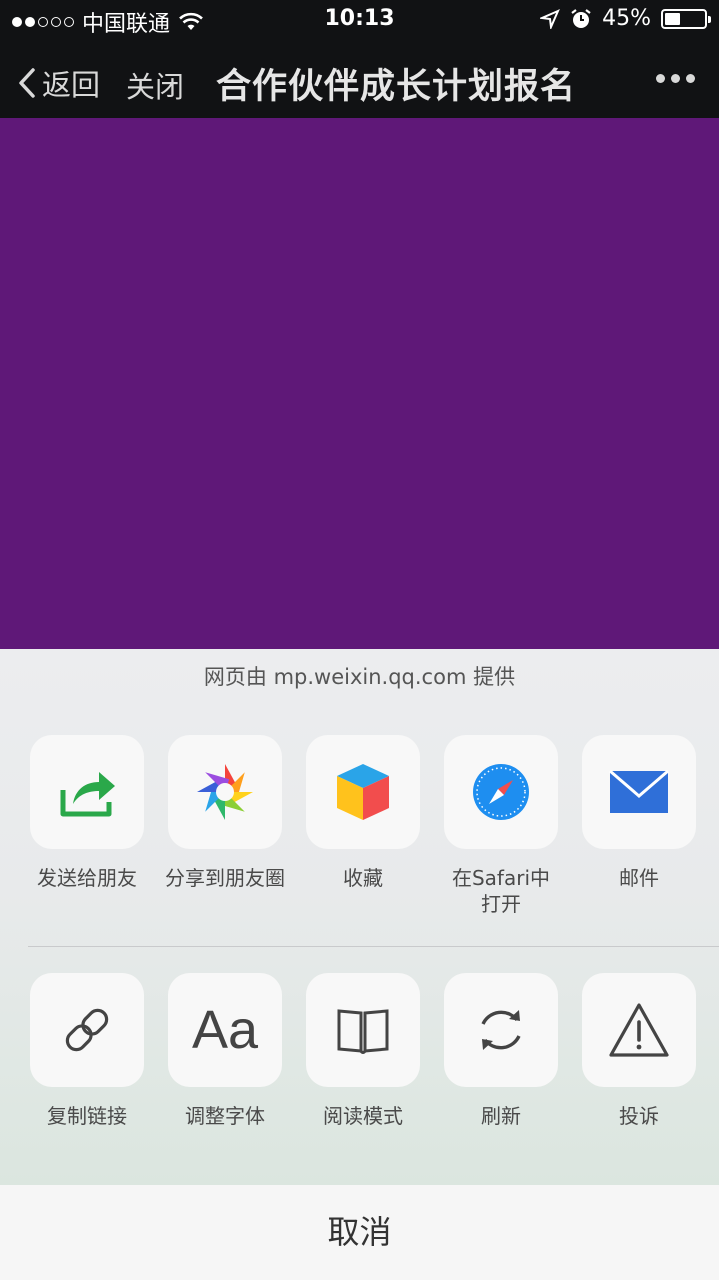 This screenshot has height=1280, width=719. Describe the element at coordinates (71, 85) in the screenshot. I see `back-label: 返回` at that location.